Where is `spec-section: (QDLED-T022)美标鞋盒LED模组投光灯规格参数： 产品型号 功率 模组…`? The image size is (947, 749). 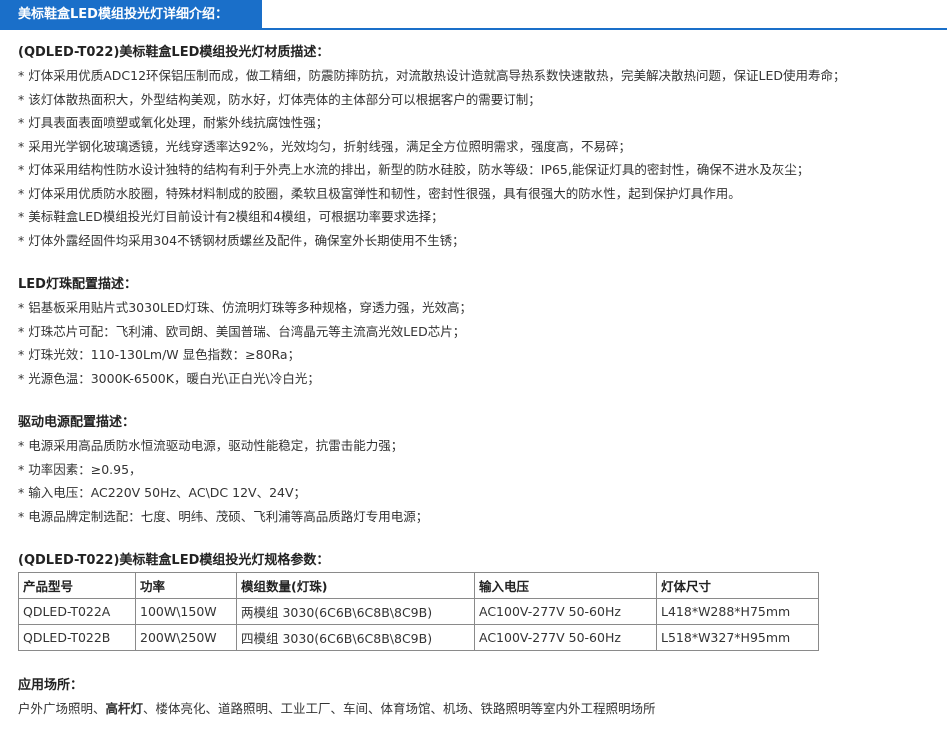 spec-section: (QDLED-T022)美标鞋盒LED模组投光灯规格参数： 产品型号 功率 模组… is located at coordinates (480, 600).